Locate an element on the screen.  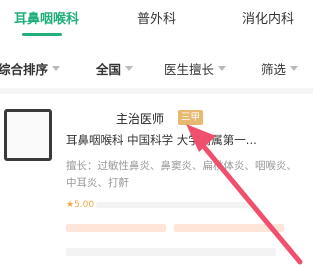
stats-placeholder is located at coordinates (176, 205).